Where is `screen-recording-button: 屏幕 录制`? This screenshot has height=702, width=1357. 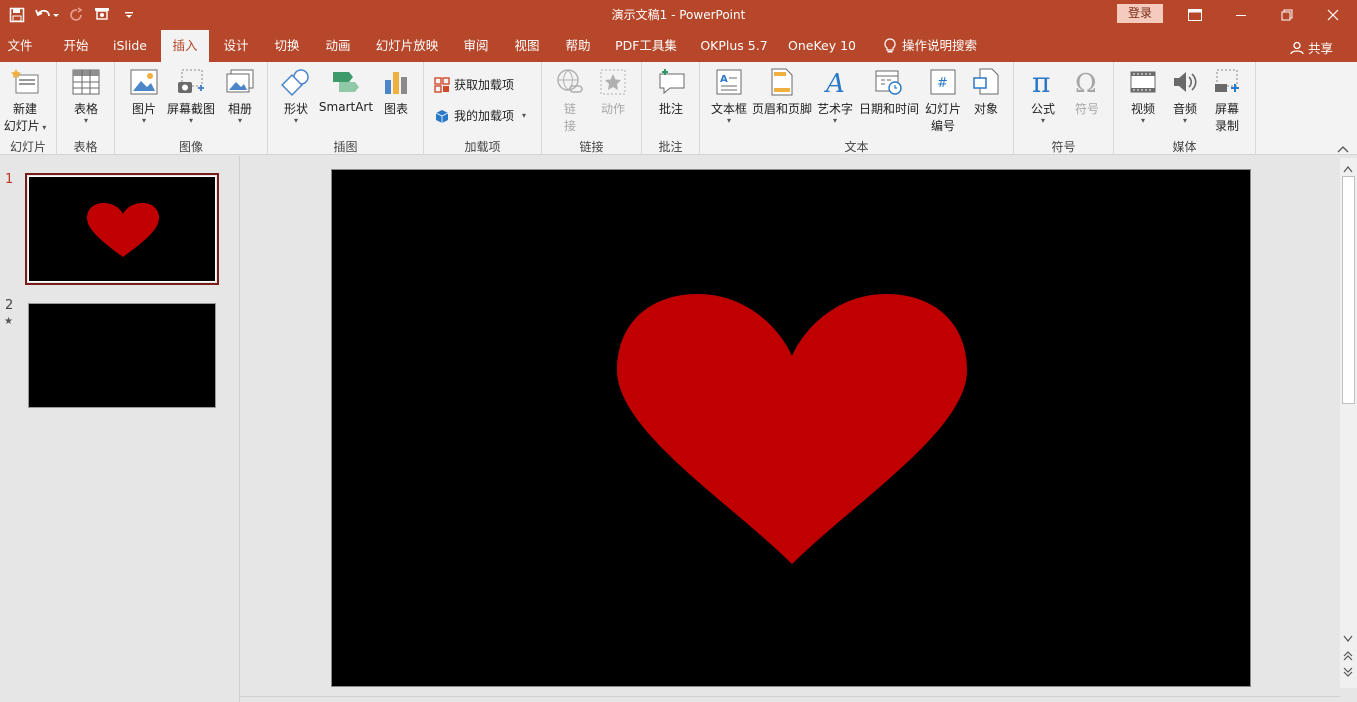
screen-recording-button: 屏幕 录制 is located at coordinates (1227, 100).